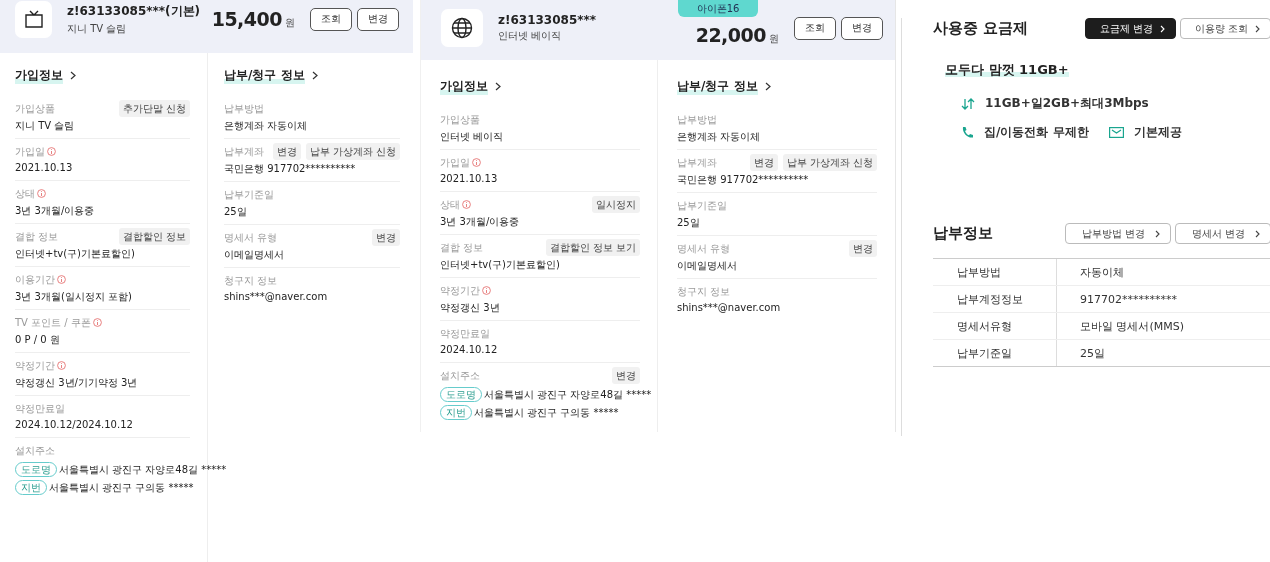  What do you see at coordinates (730, 35) in the screenshot?
I see `price: 22,000` at bounding box center [730, 35].